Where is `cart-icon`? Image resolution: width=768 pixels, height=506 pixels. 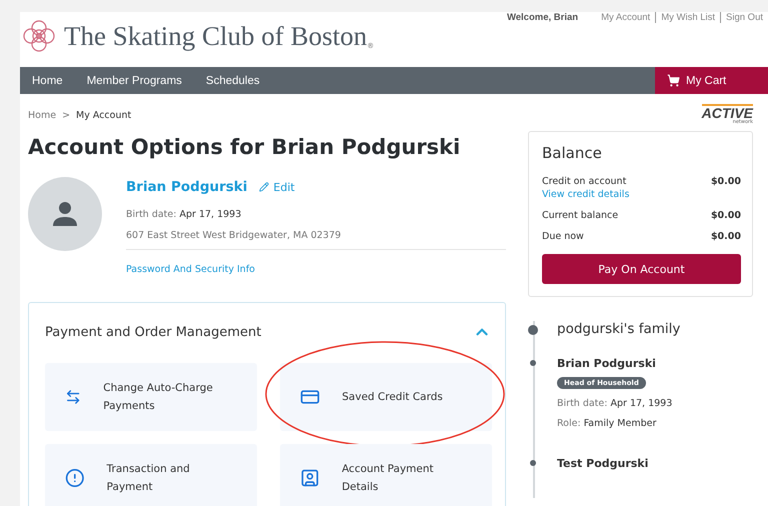 cart-icon is located at coordinates (673, 80).